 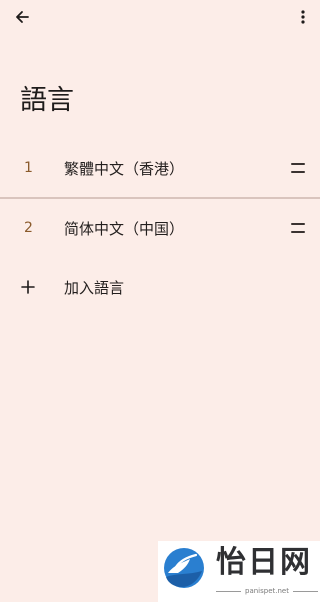 What do you see at coordinates (160, 17) in the screenshot?
I see `top-app-bar` at bounding box center [160, 17].